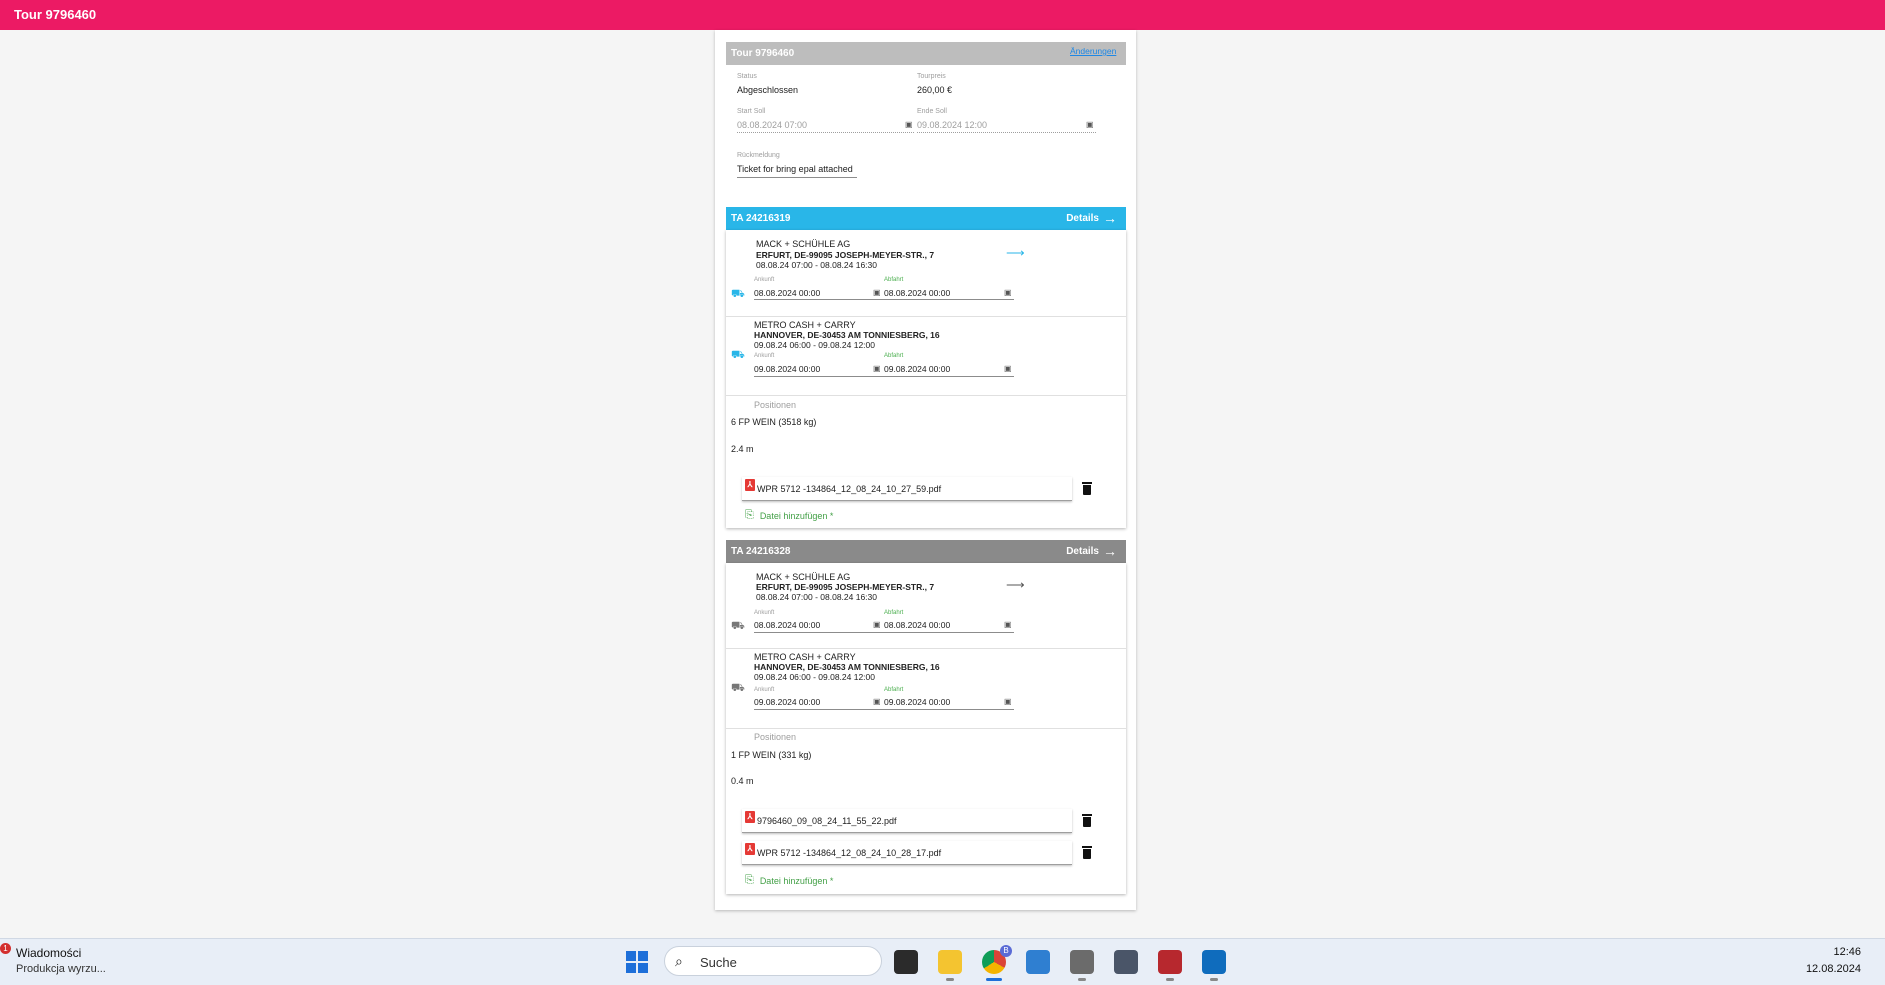  I want to click on tour-header-title: Tour 9796460, so click(763, 53).